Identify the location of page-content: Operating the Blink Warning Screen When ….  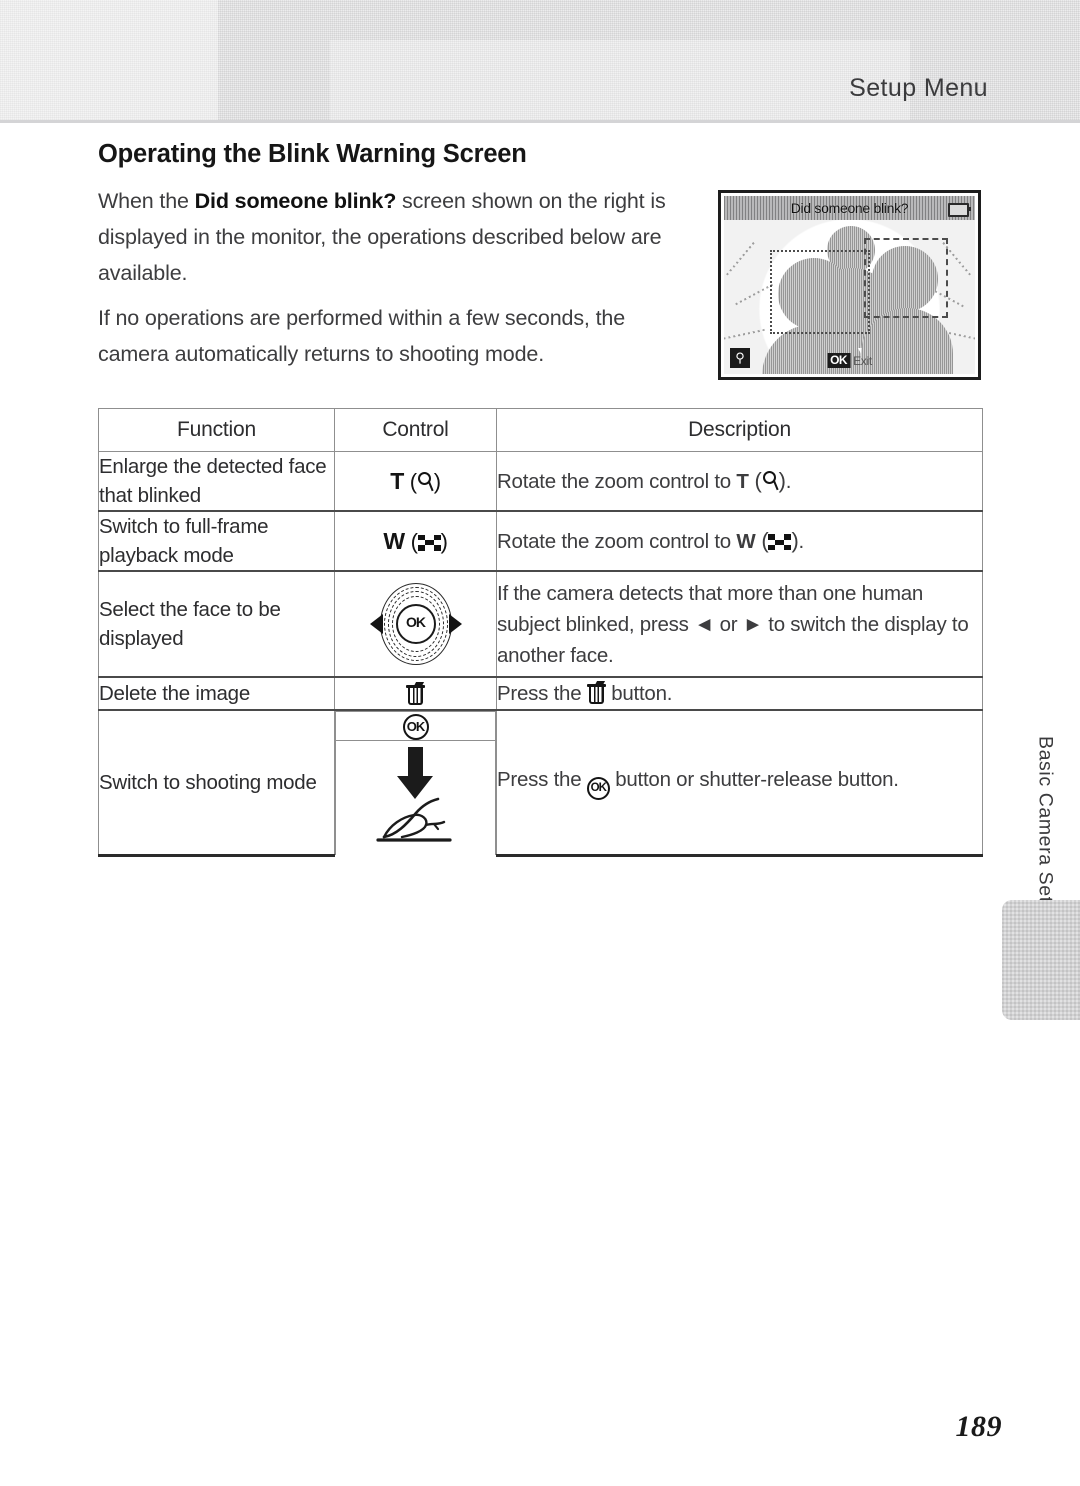
(540, 260).